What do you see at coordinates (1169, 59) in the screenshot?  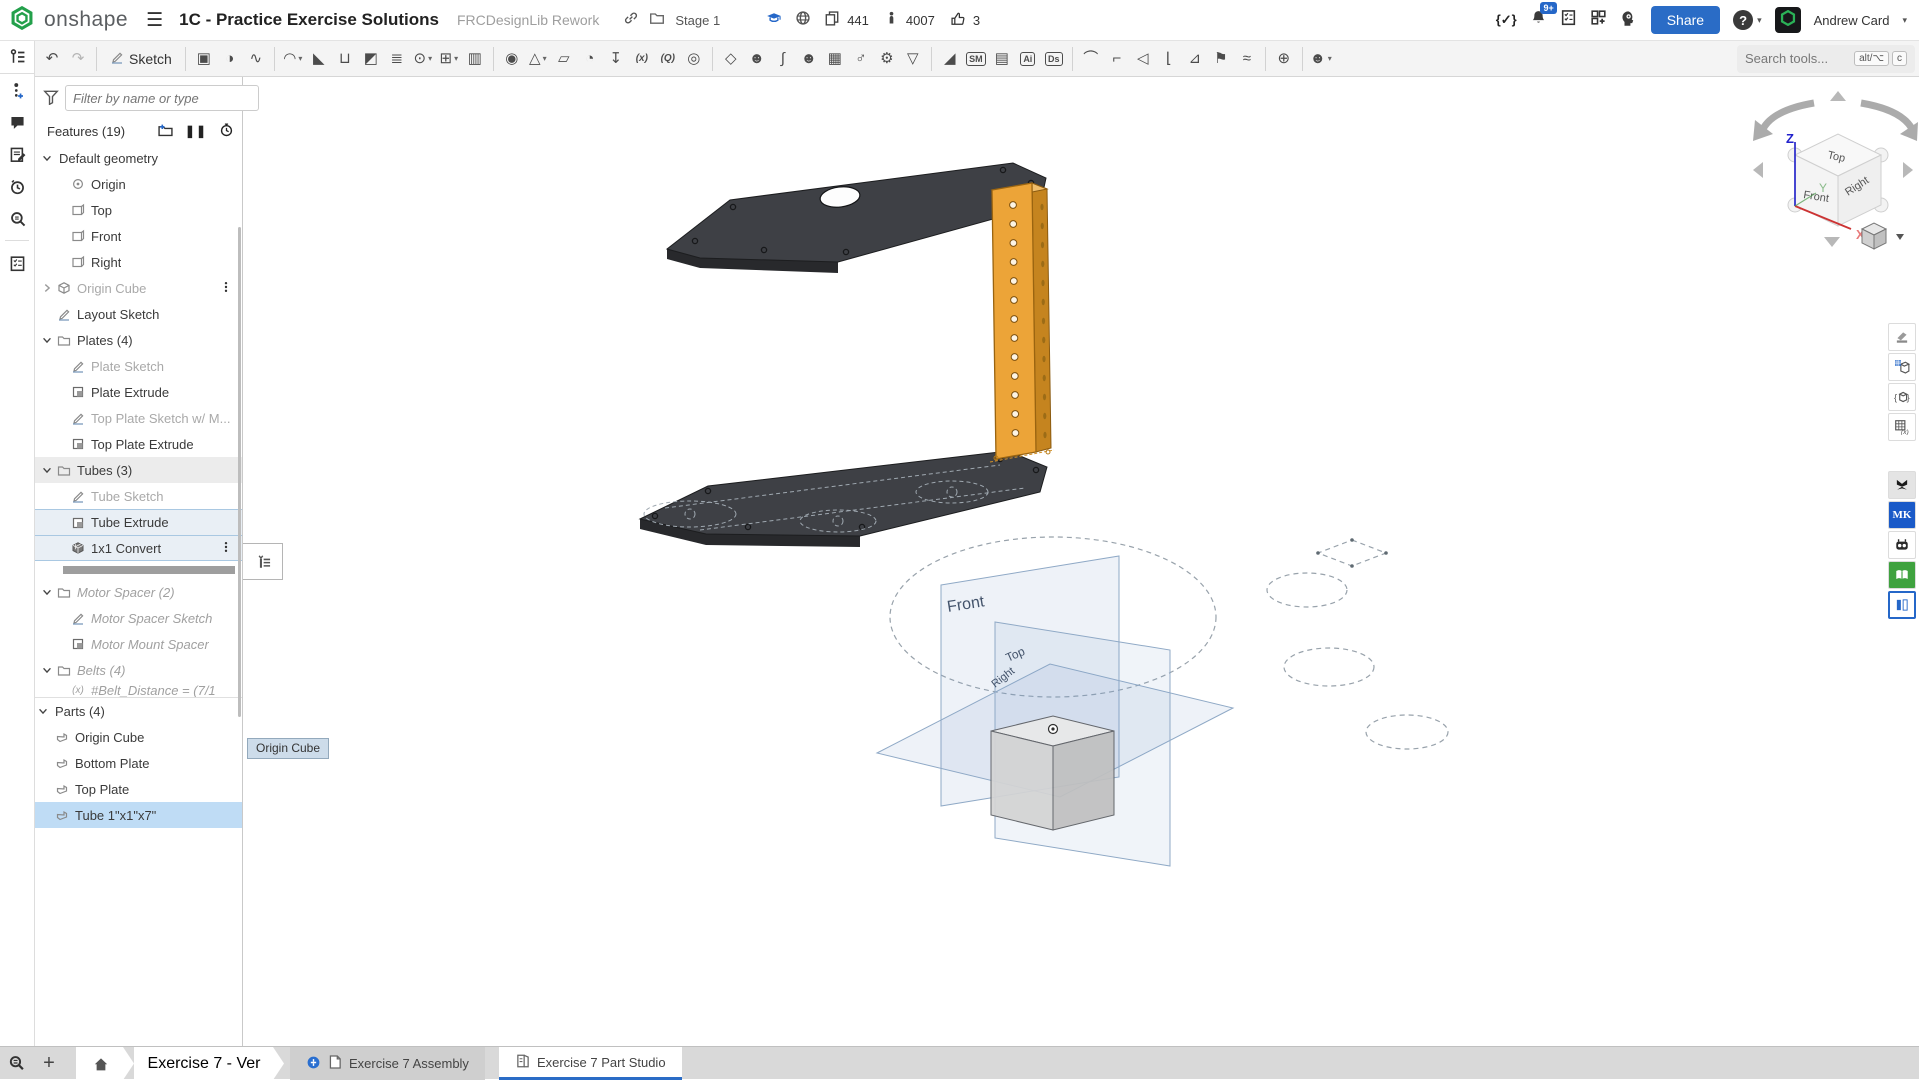 I see `sm-corner-tool: ⌊` at bounding box center [1169, 59].